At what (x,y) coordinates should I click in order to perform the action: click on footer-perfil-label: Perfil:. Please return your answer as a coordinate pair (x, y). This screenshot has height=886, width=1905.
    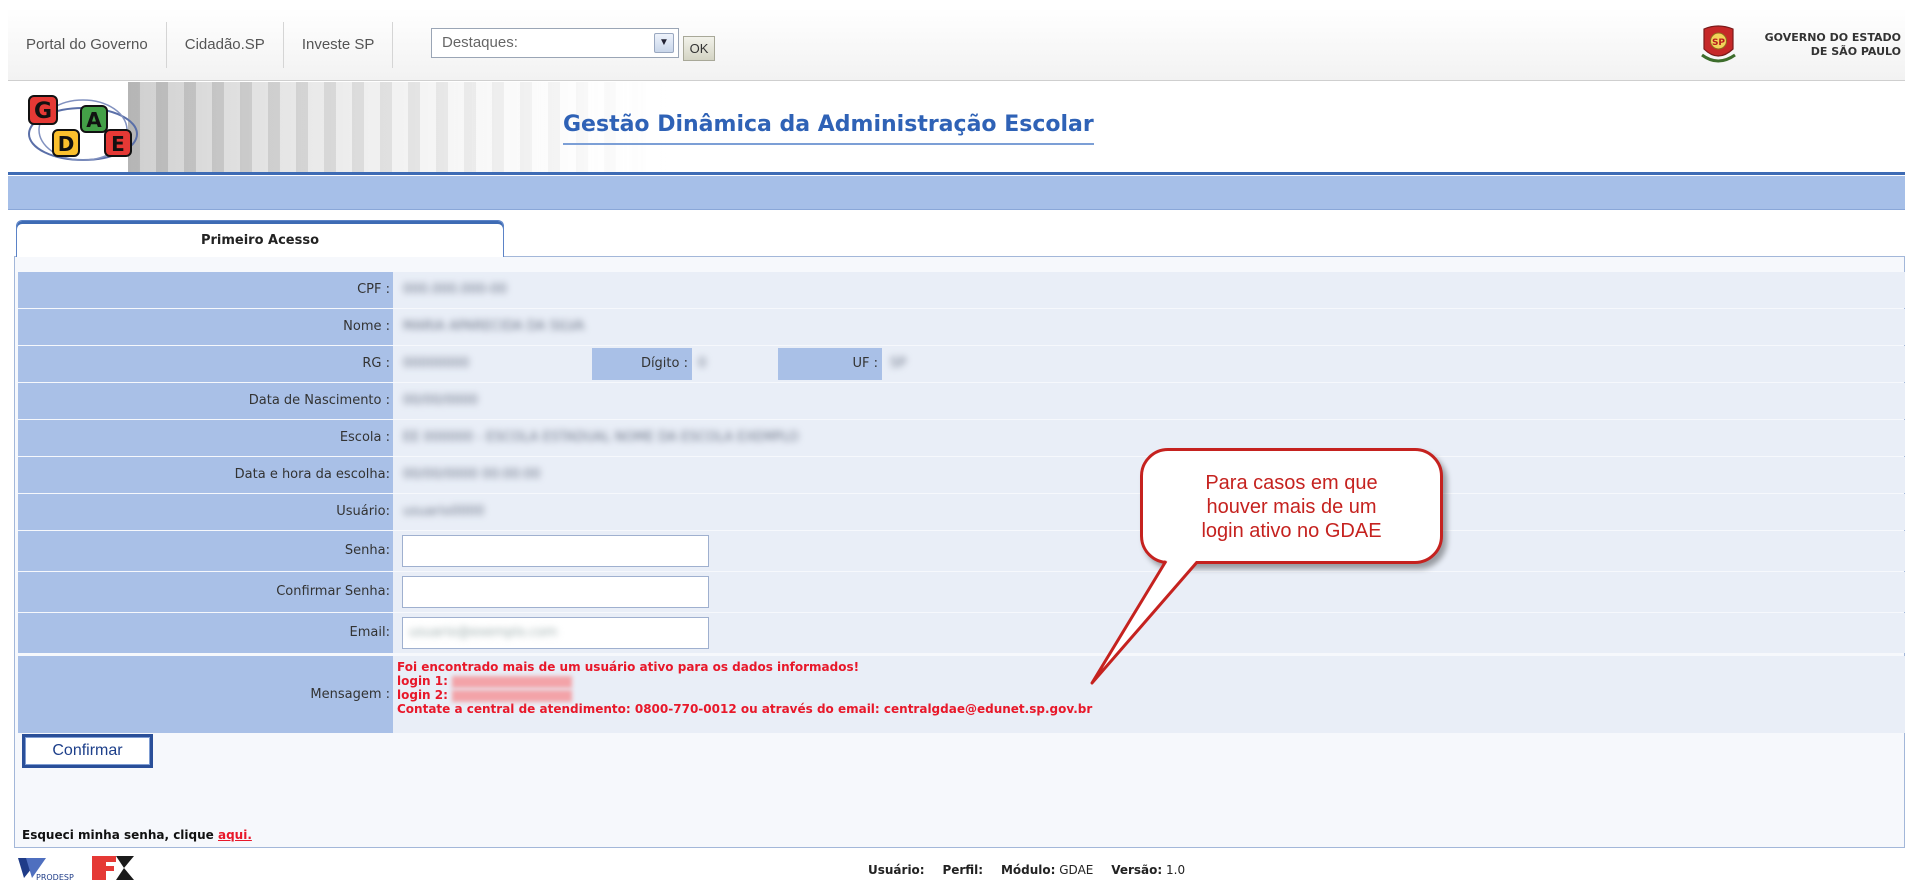
    Looking at the image, I should click on (963, 870).